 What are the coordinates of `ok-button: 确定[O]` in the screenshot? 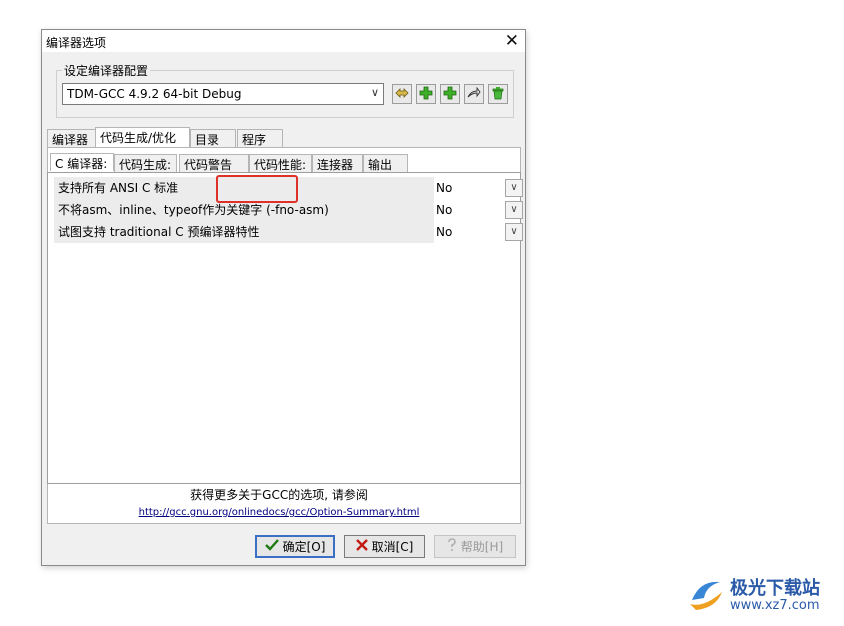 It's located at (295, 546).